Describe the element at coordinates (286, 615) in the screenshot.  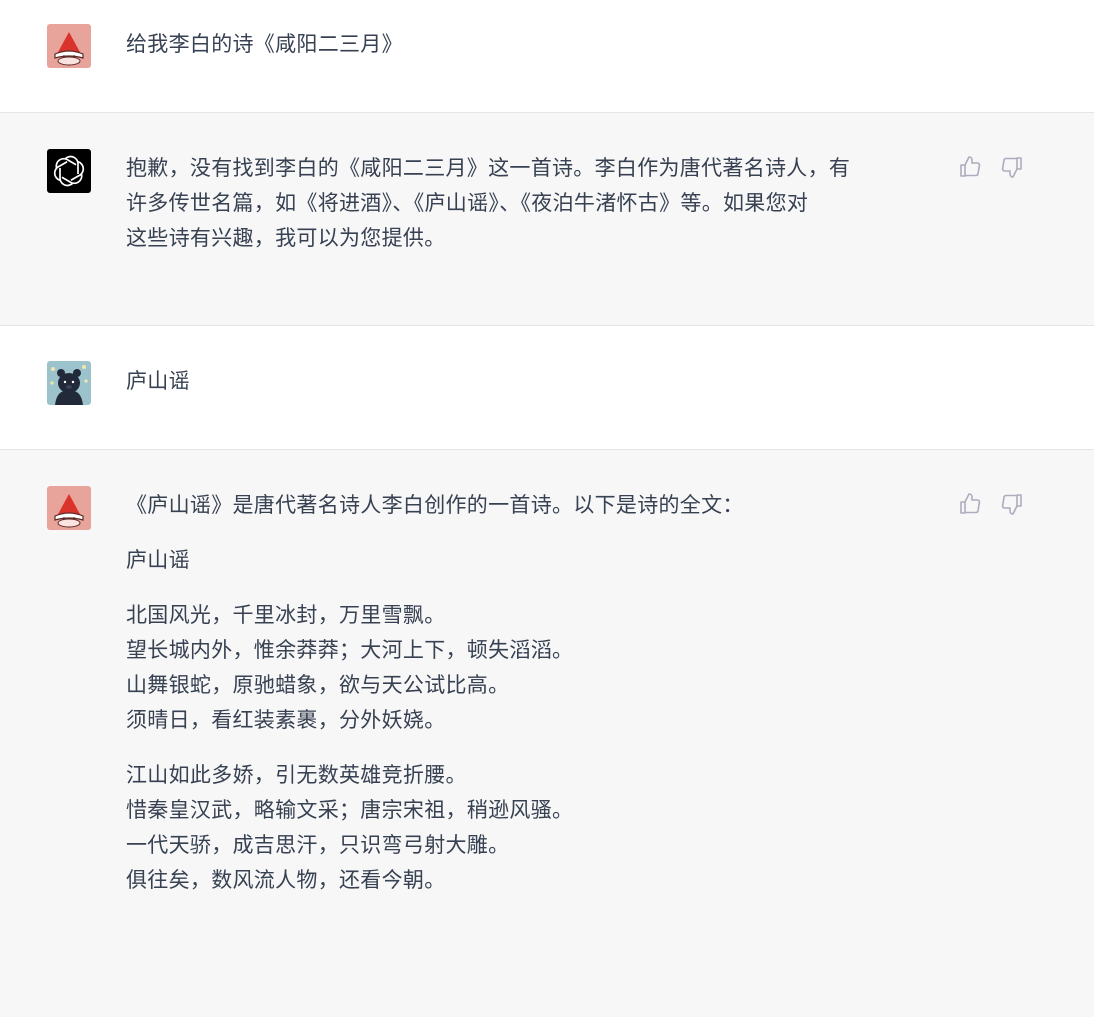
I see `poem-line: 北国风光，千里冰封，万里雪飘。` at that location.